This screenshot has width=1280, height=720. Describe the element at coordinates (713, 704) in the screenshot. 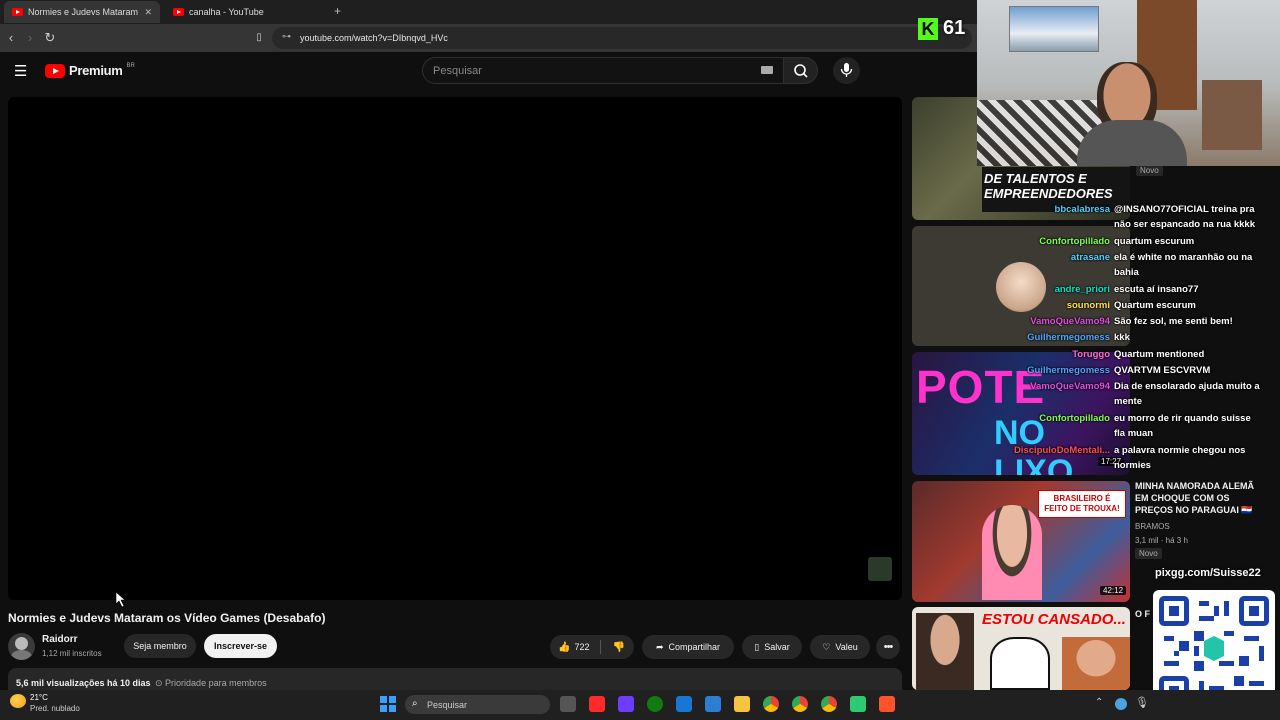

I see `mail-app-icon` at that location.